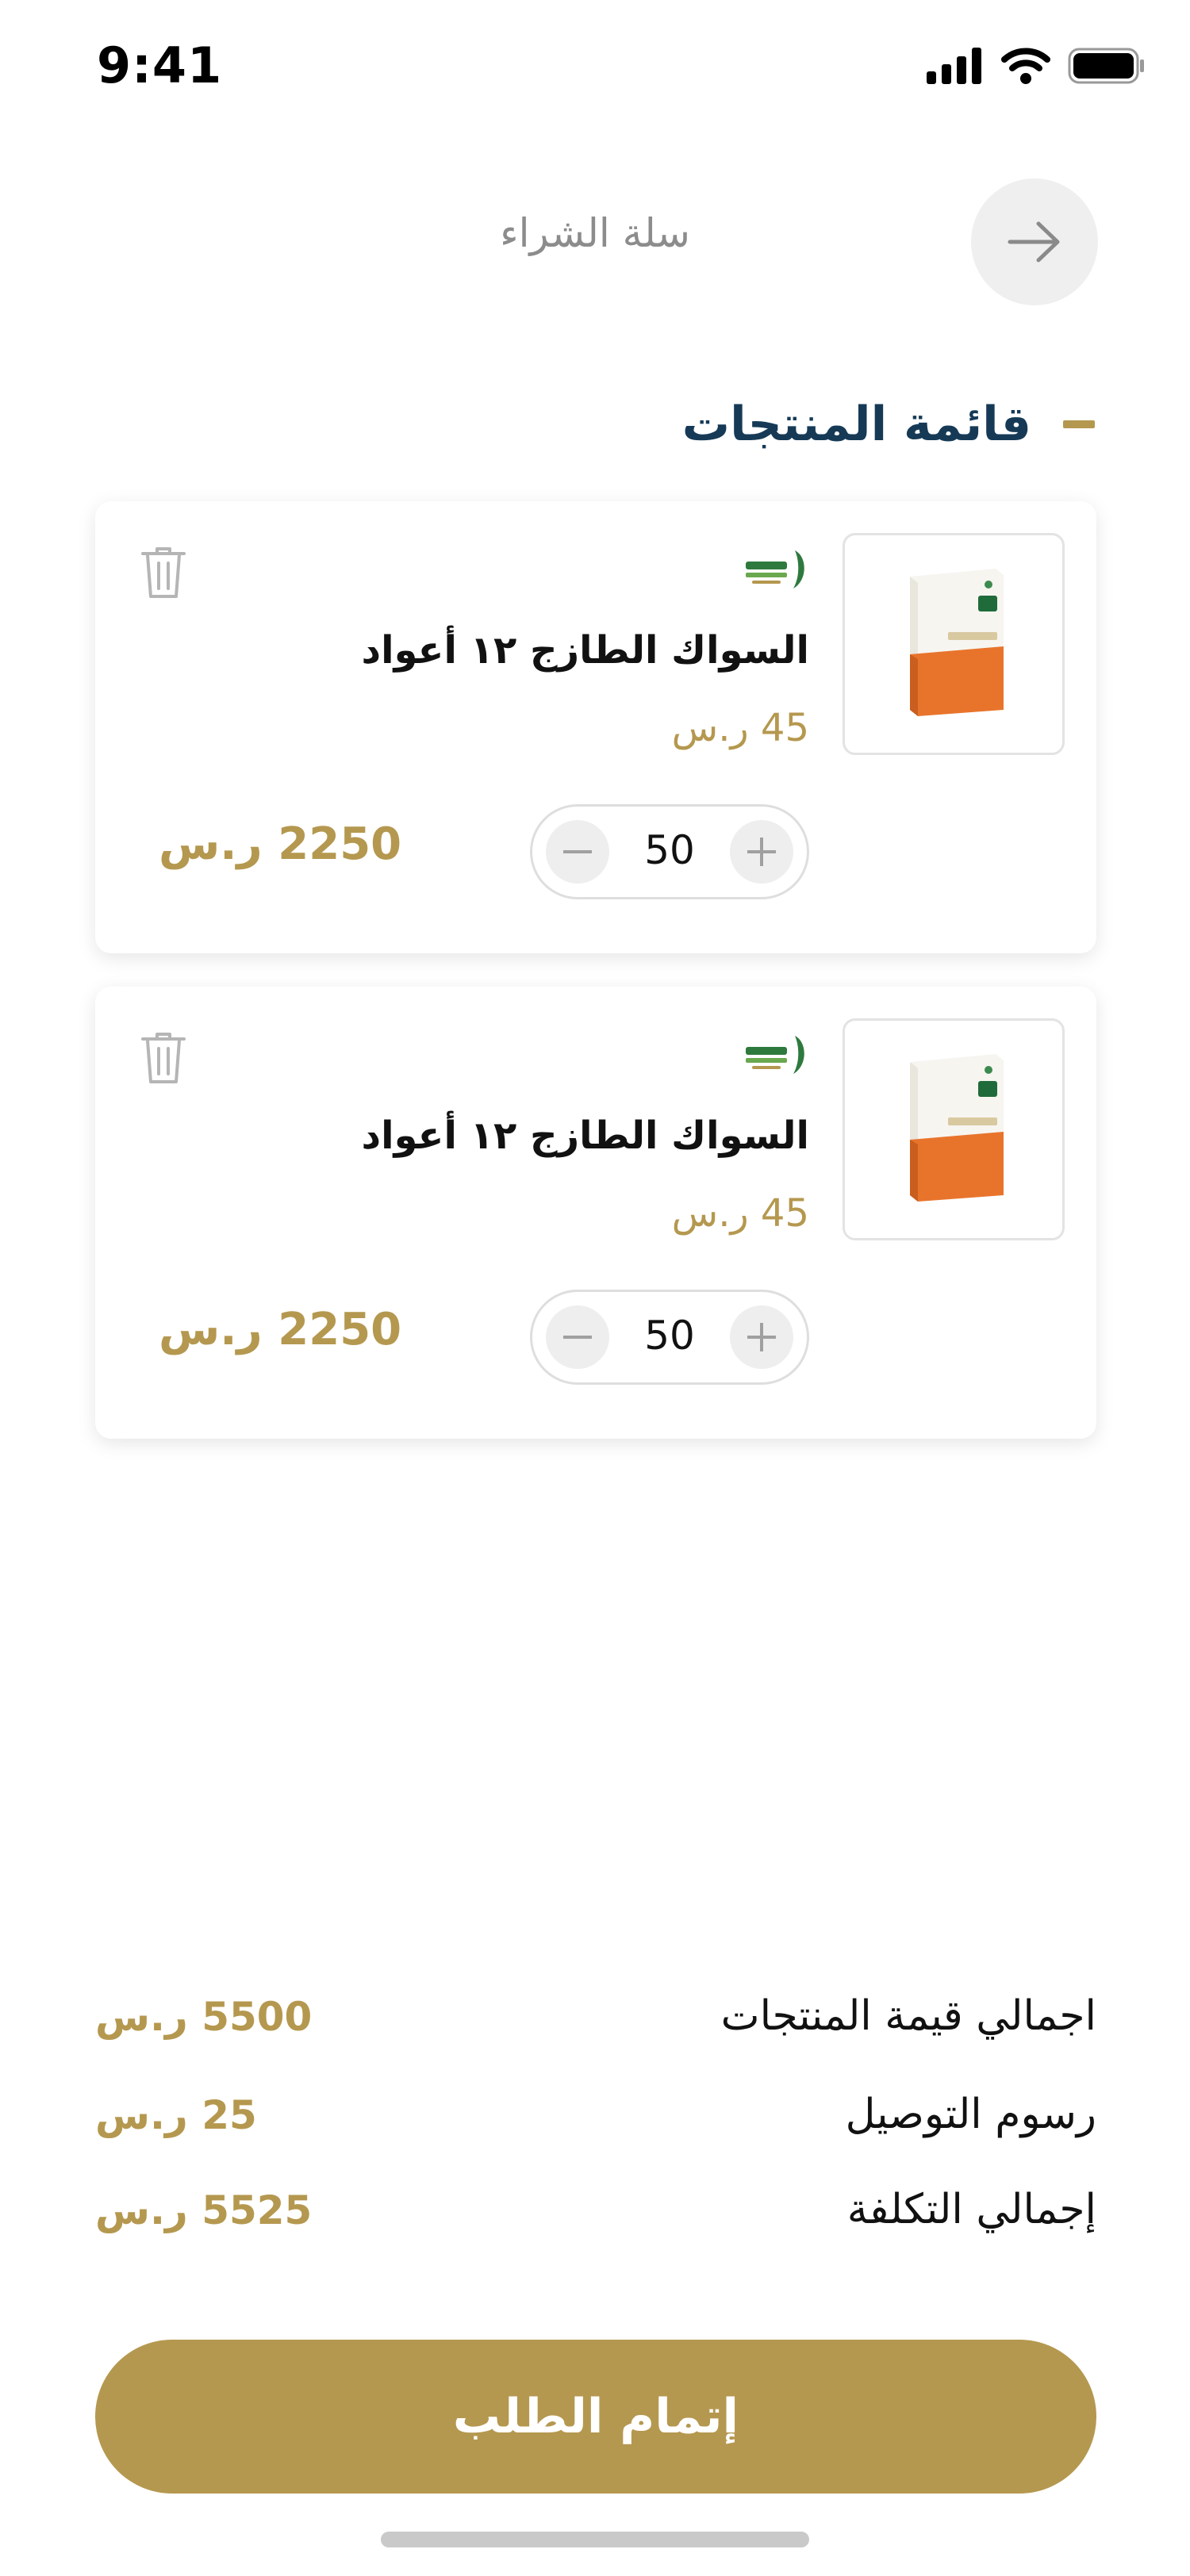 This screenshot has height=2576, width=1190. I want to click on signal-icon, so click(954, 66).